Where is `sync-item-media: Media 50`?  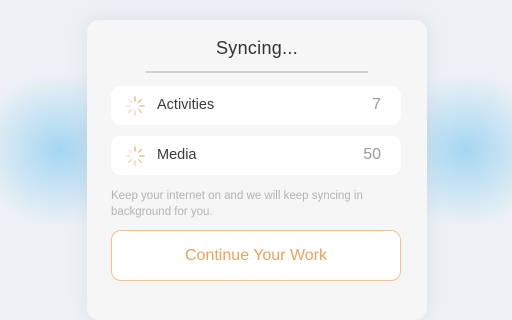
sync-item-media: Media 50 is located at coordinates (256, 155).